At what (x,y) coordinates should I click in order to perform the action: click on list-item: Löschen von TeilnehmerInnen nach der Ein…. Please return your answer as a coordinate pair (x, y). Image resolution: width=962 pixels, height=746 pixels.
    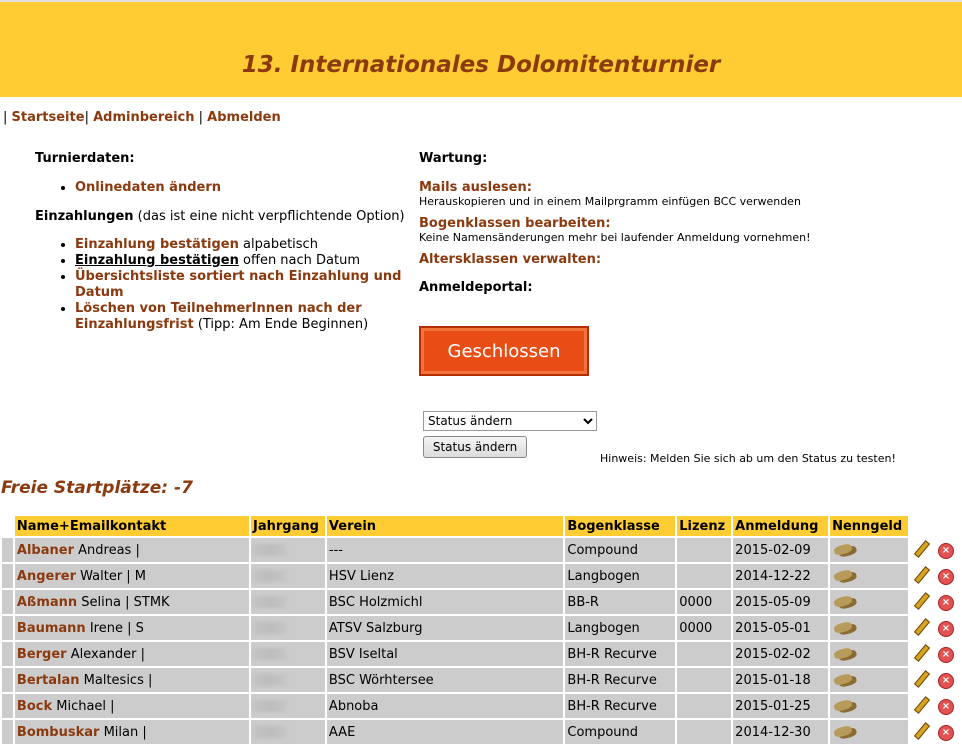
    Looking at the image, I should click on (240, 317).